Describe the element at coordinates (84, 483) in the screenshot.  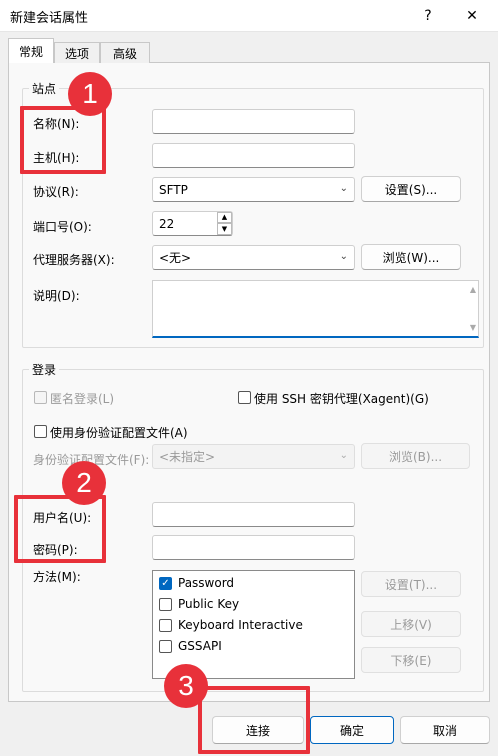
I see `annotation-badge-2: 2` at that location.